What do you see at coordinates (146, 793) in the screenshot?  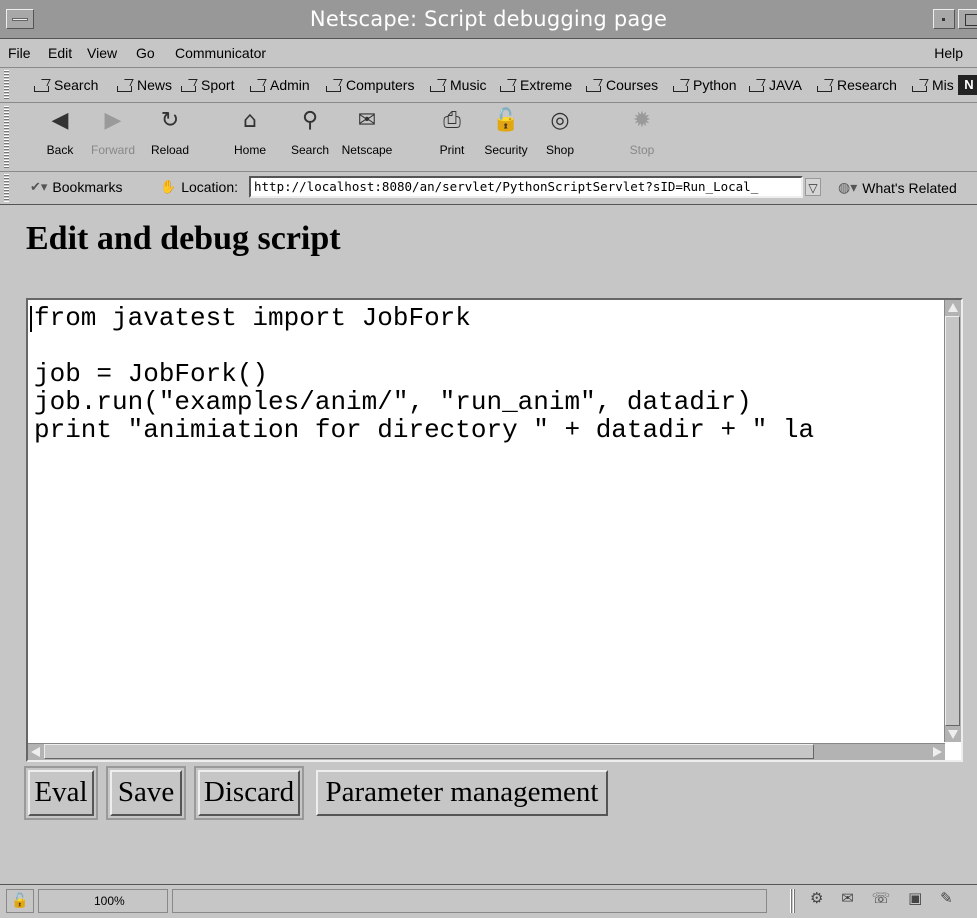 I see `save-button: Save` at bounding box center [146, 793].